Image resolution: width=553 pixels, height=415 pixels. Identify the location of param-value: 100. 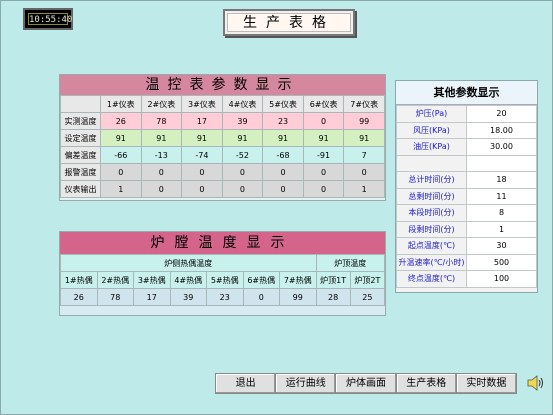
(501, 279).